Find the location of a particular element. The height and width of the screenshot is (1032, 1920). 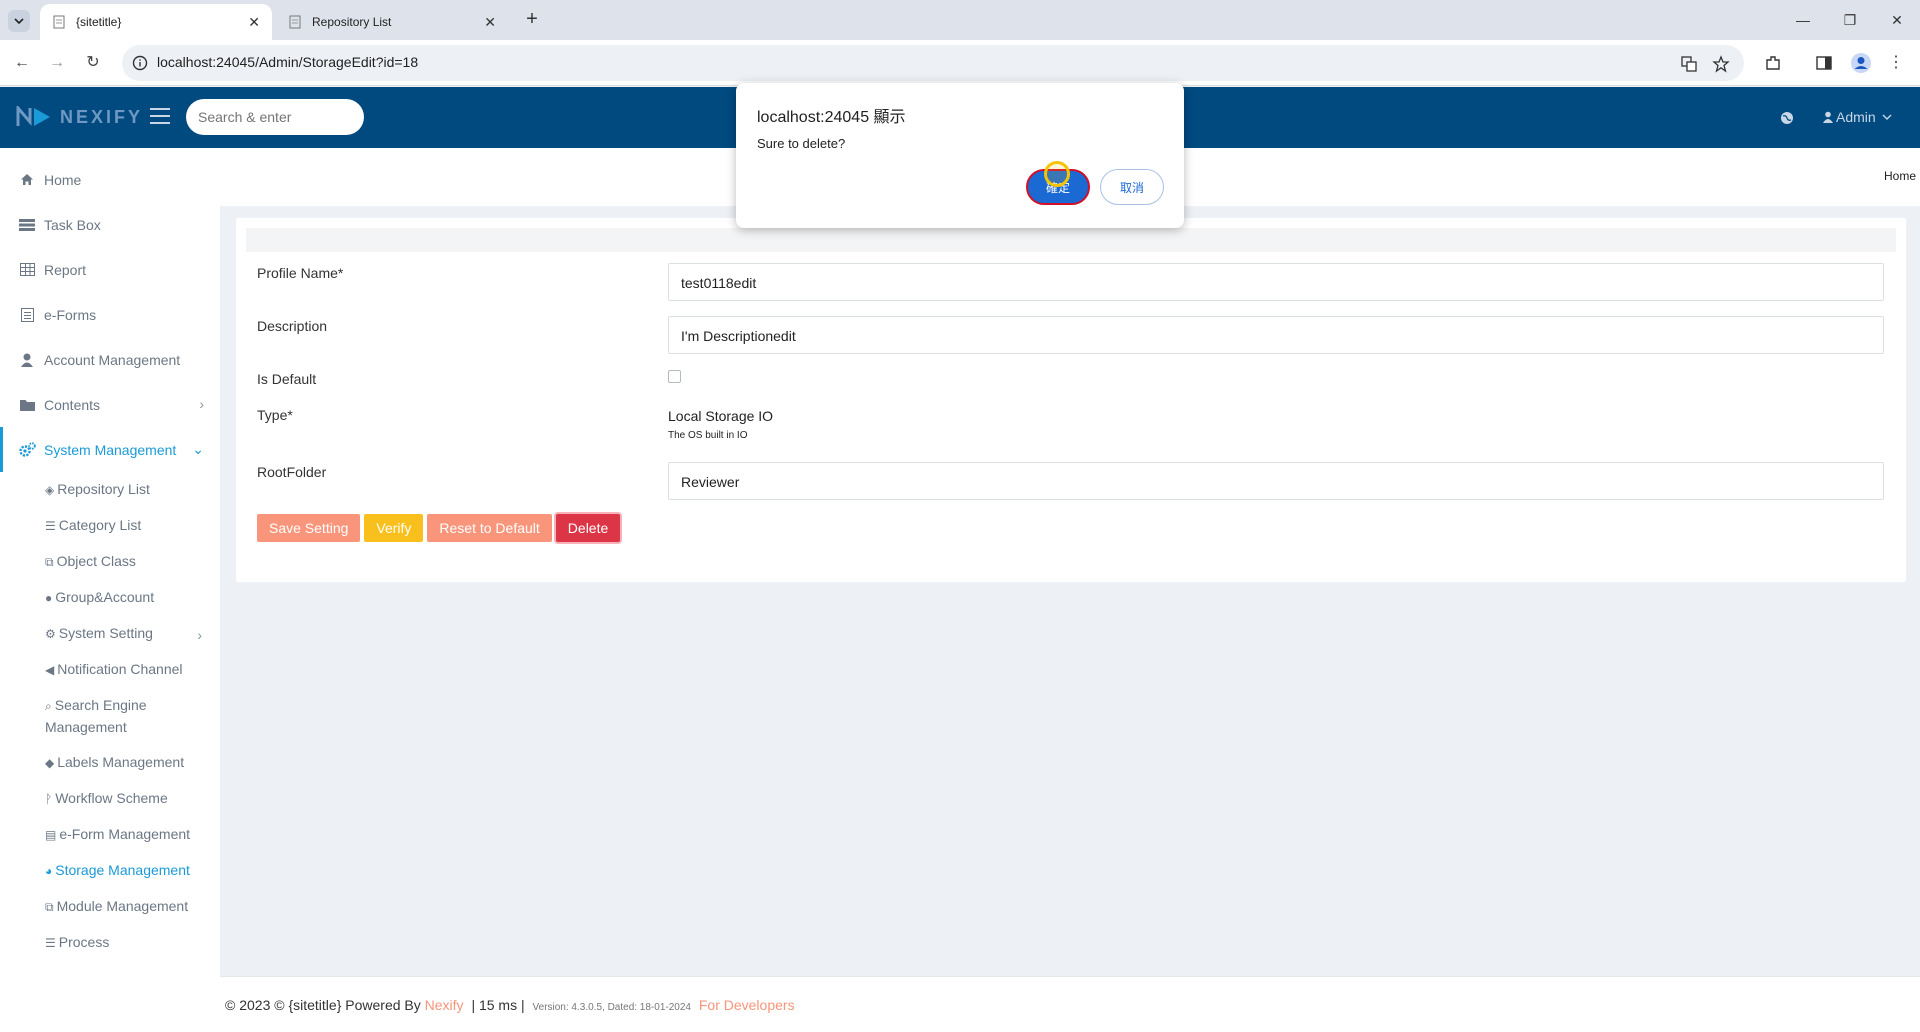

breadcrumb-home-link: Home is located at coordinates (1900, 176).